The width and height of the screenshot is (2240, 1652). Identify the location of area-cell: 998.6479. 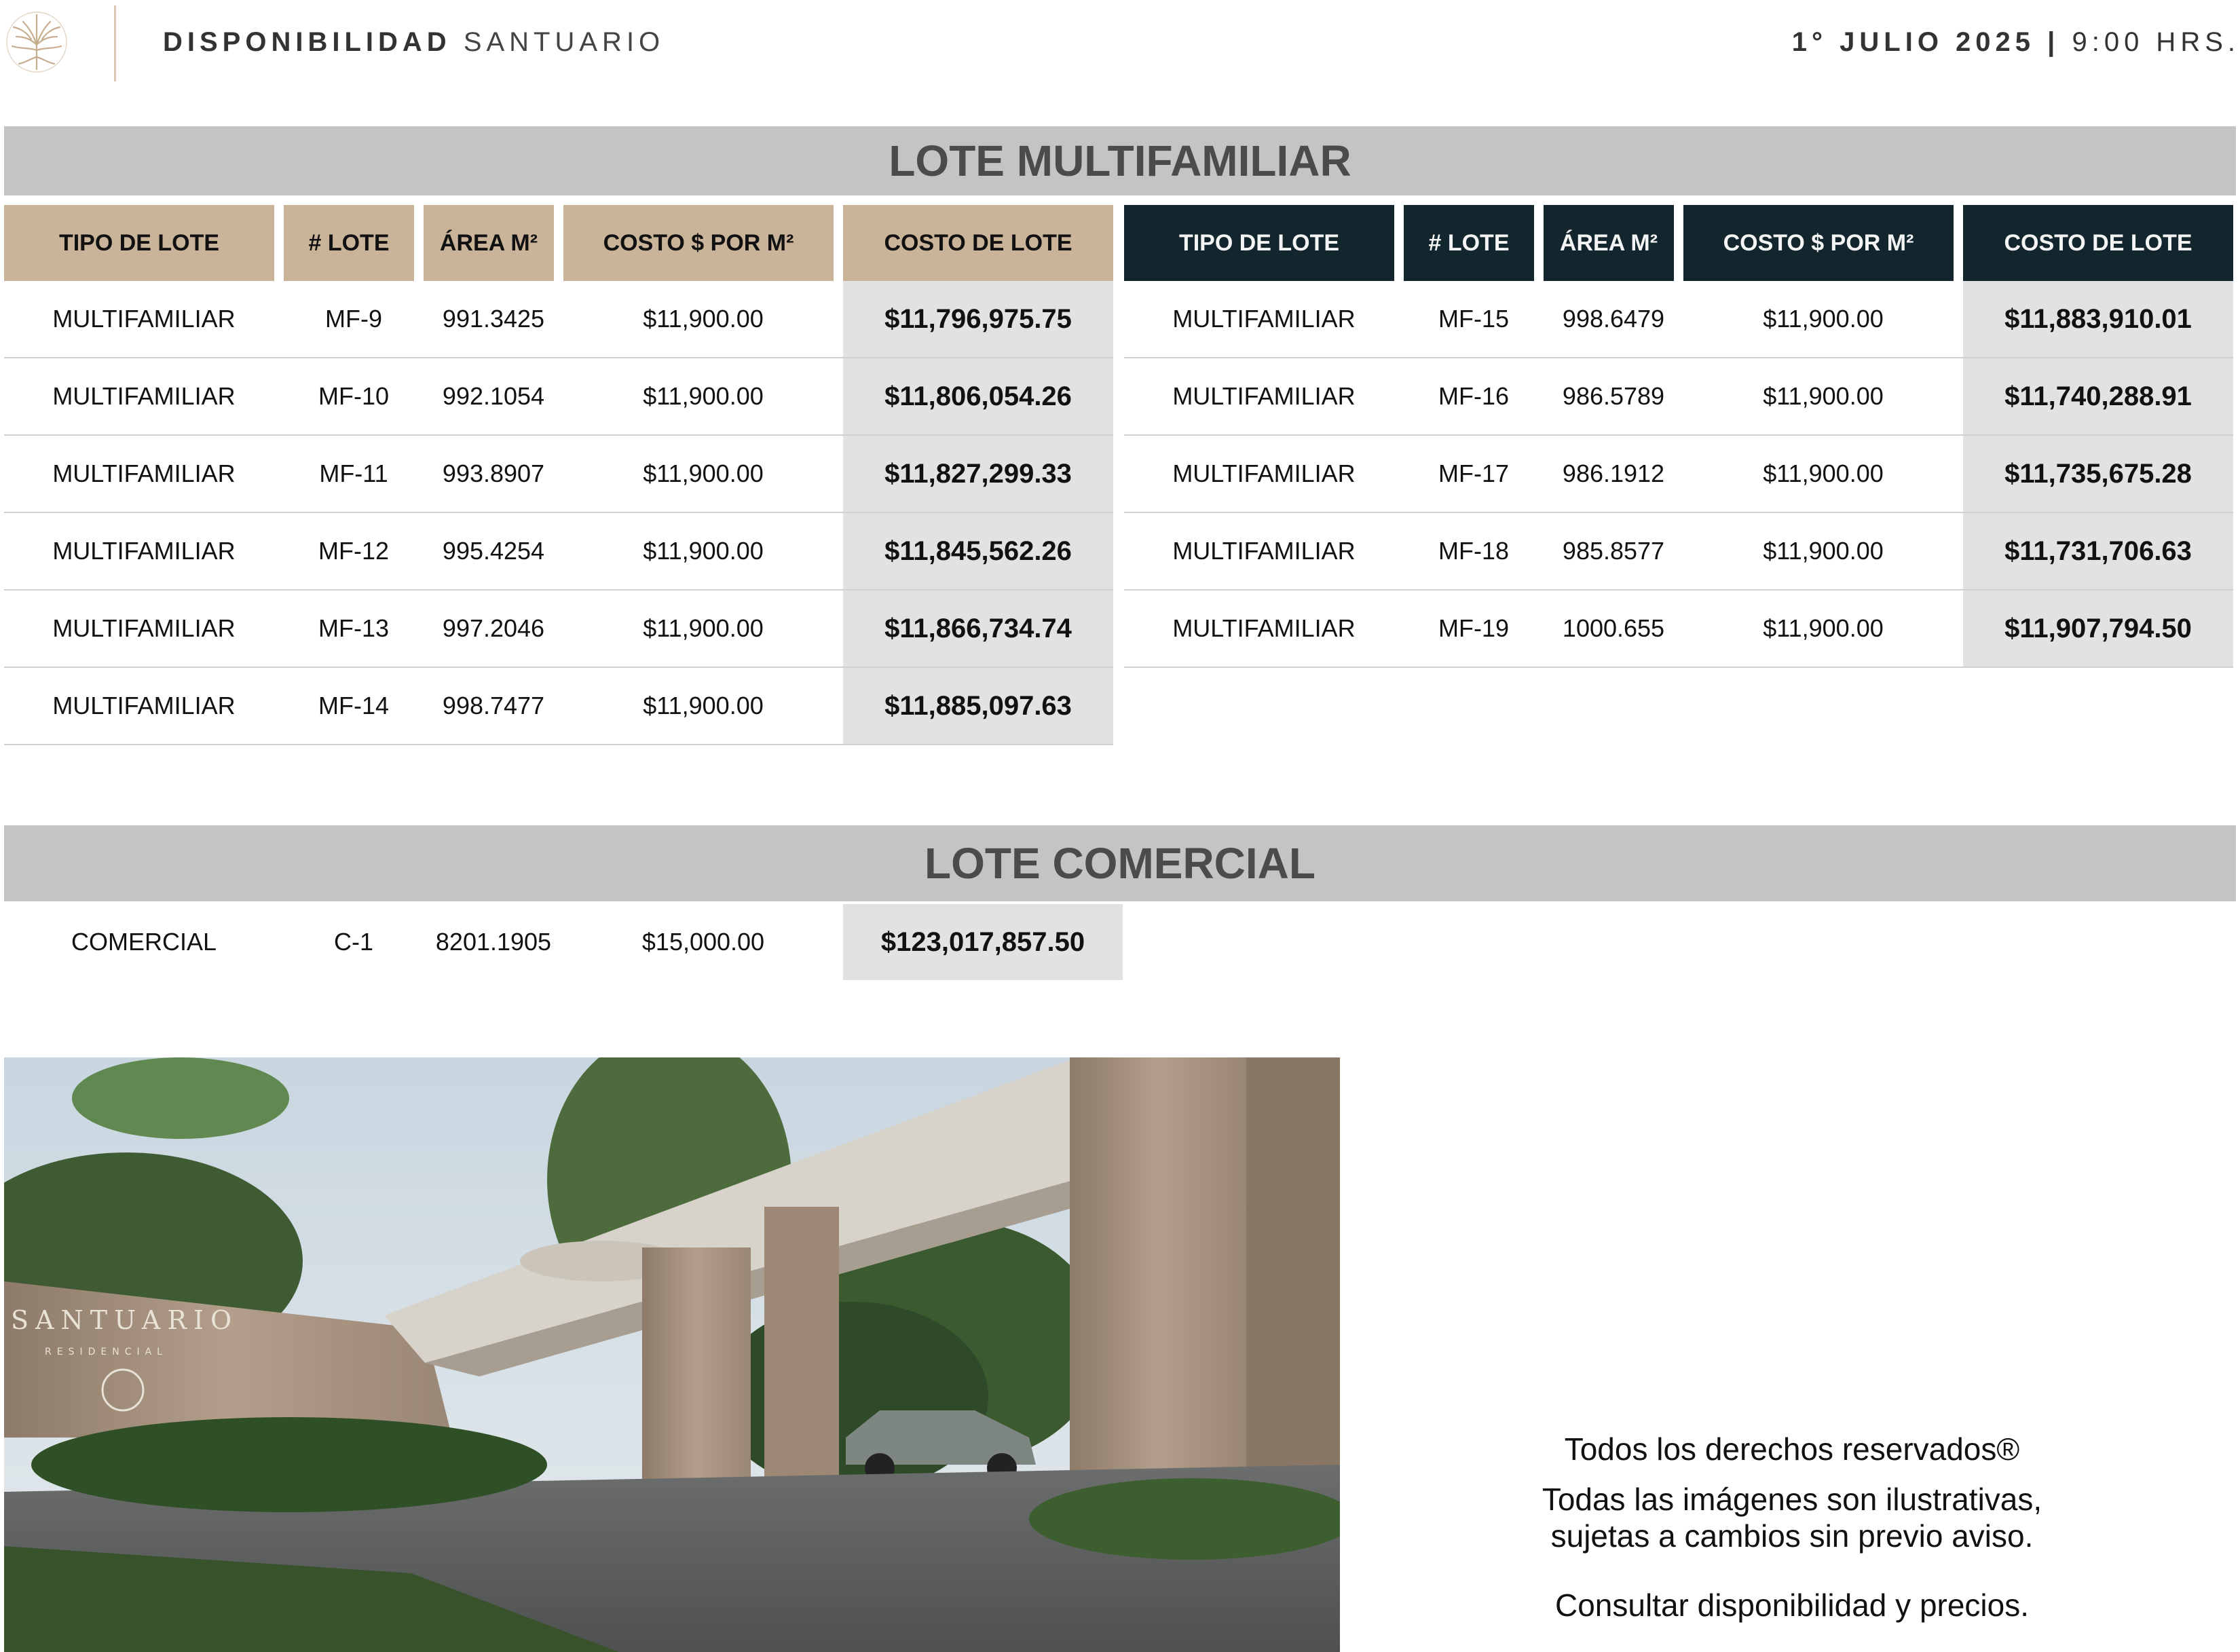
(1613, 319).